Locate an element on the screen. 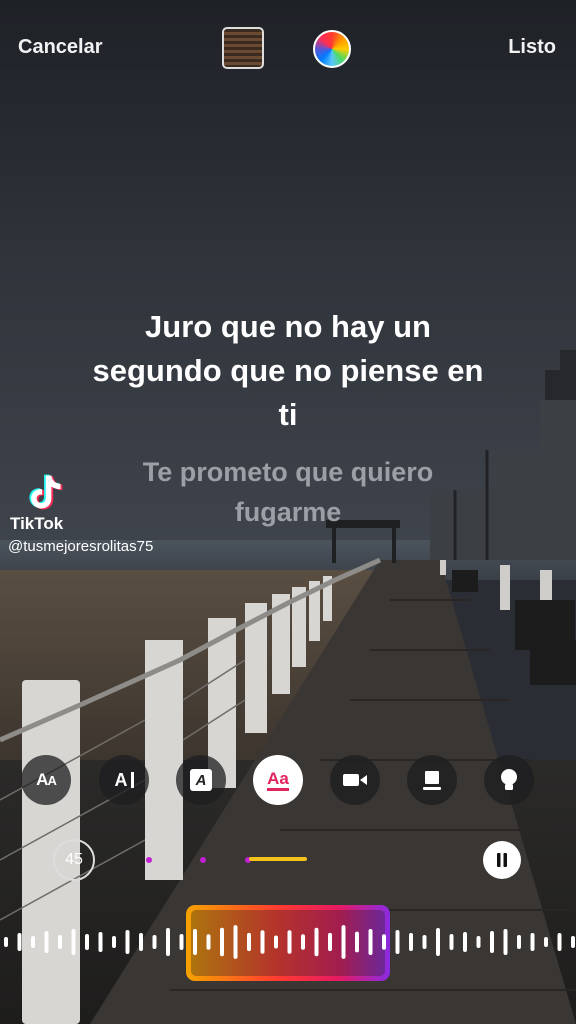 The height and width of the screenshot is (1024, 576). audio-waveform is located at coordinates (288, 942).